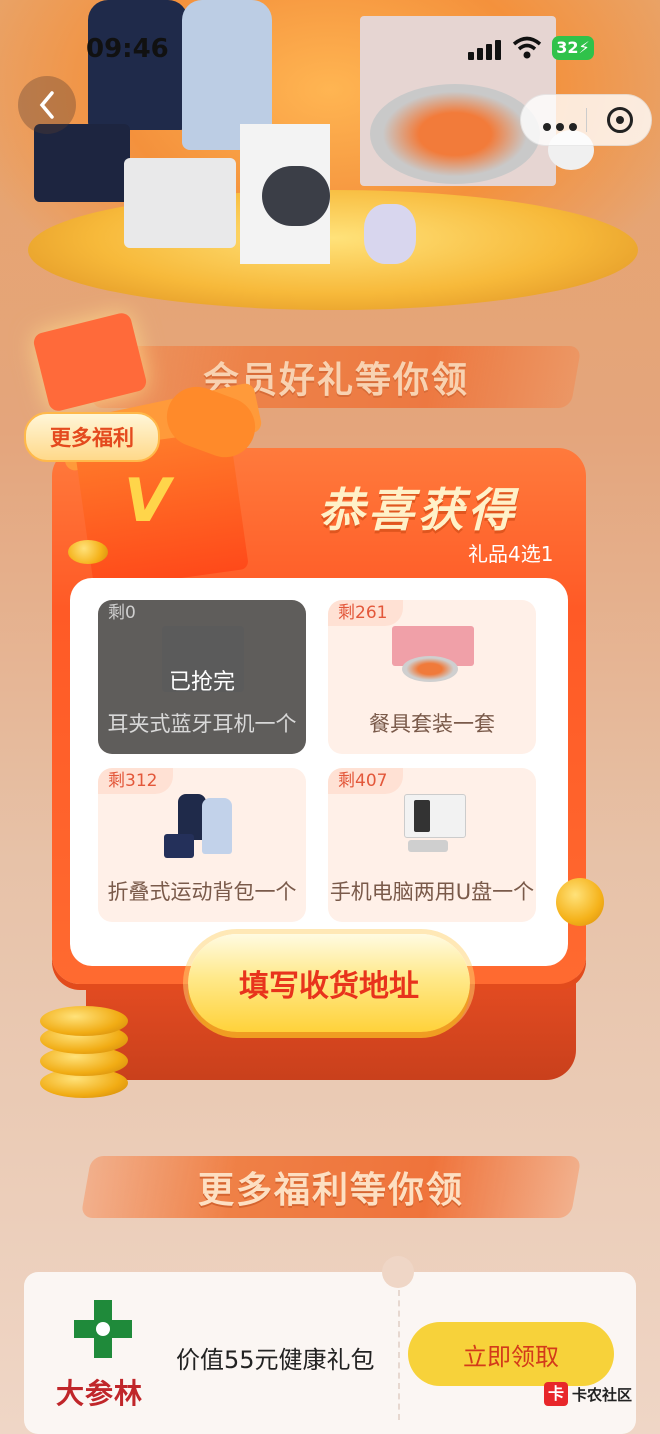  I want to click on tableware-thumbnail, so click(433, 659).